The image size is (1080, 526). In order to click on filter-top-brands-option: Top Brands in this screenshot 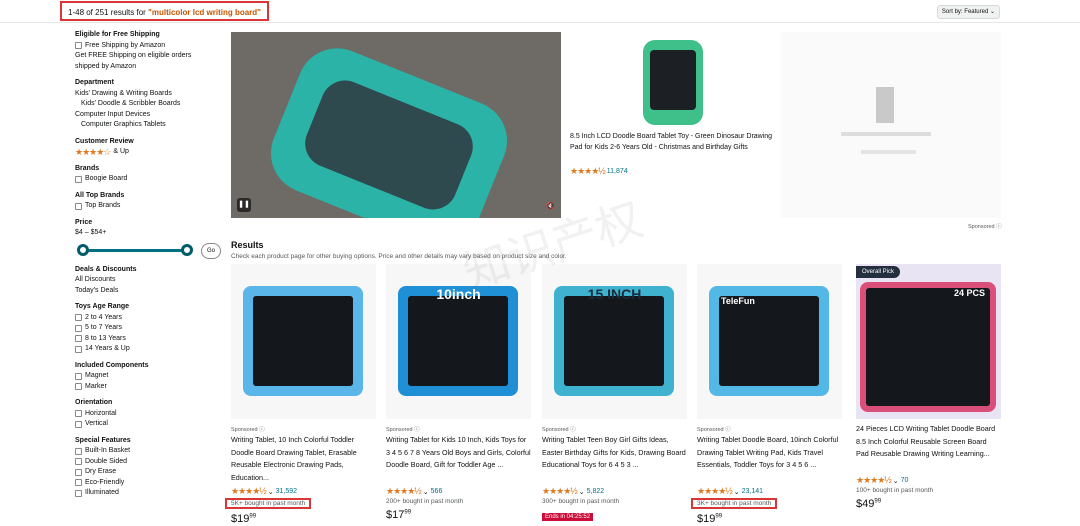, I will do `click(150, 206)`.